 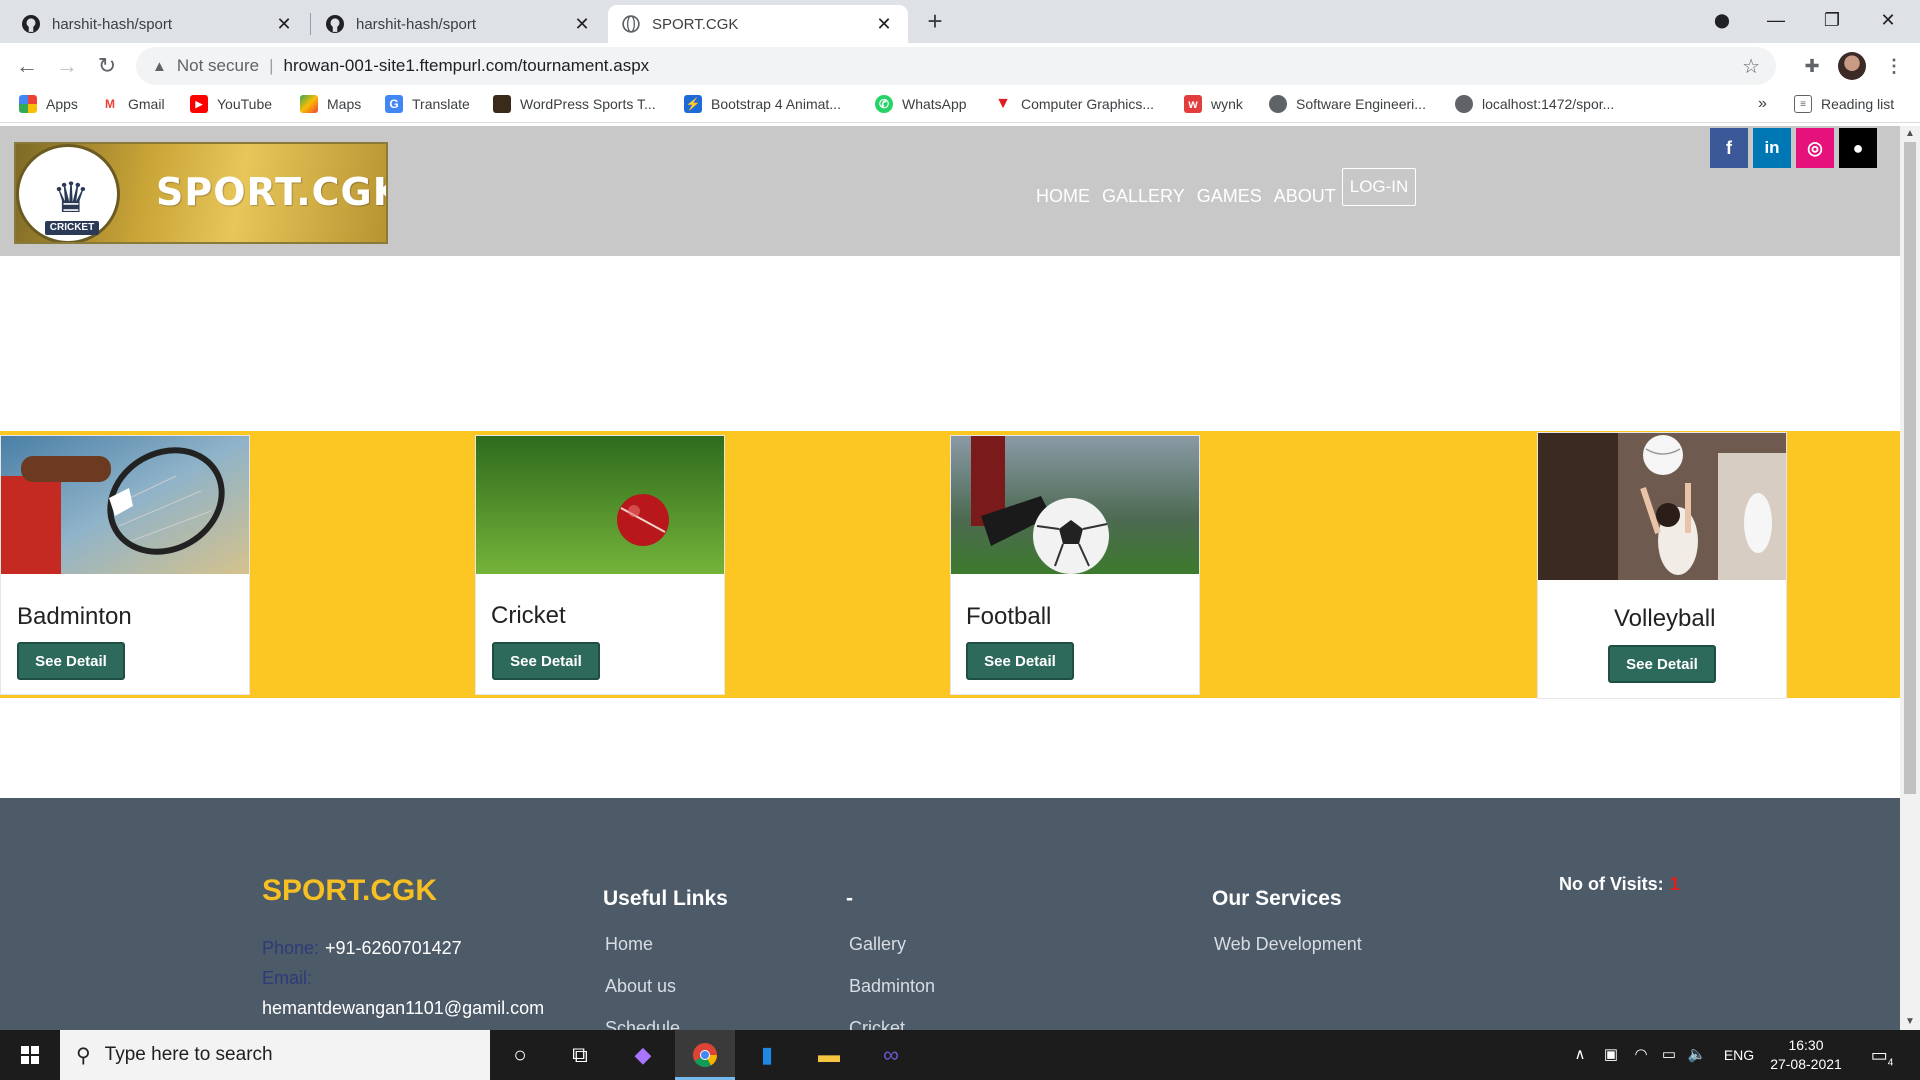 What do you see at coordinates (1910, 134) in the screenshot?
I see `scroll-up-icon: ▲` at bounding box center [1910, 134].